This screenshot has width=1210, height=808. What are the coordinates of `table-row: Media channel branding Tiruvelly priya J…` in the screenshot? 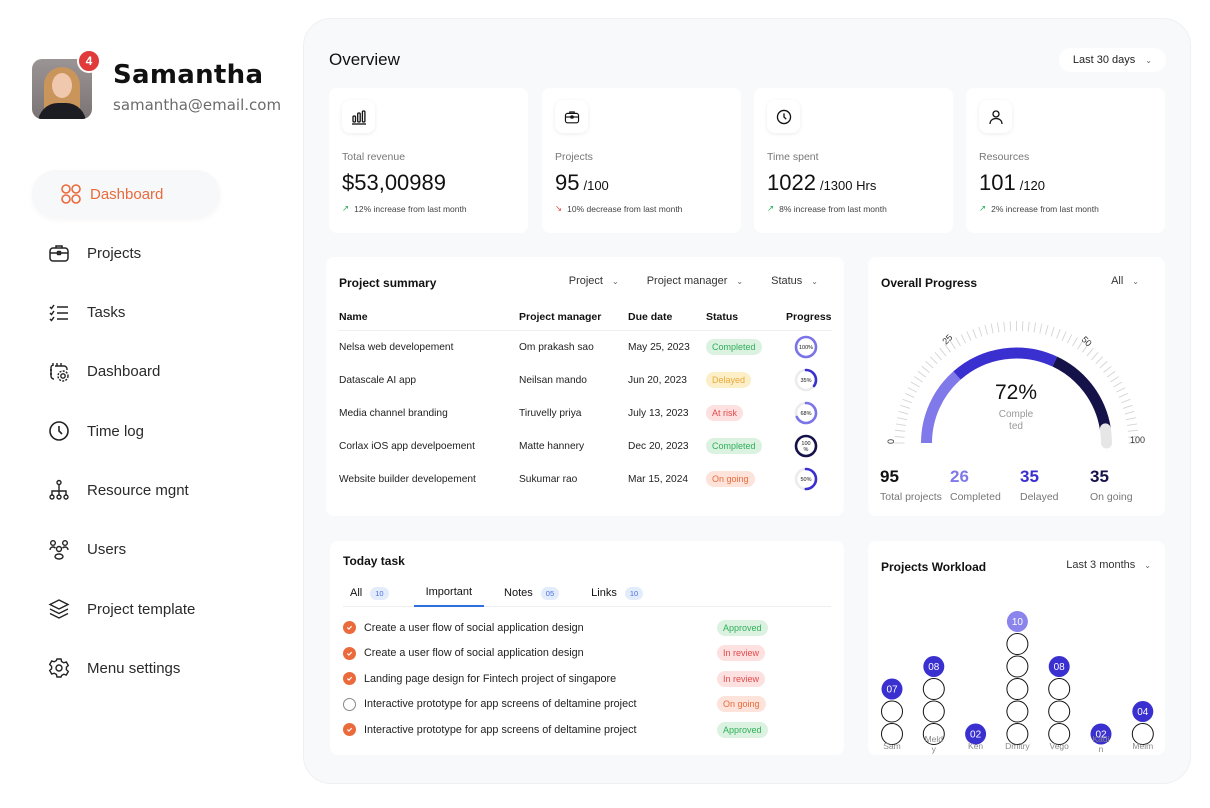 It's located at (585, 413).